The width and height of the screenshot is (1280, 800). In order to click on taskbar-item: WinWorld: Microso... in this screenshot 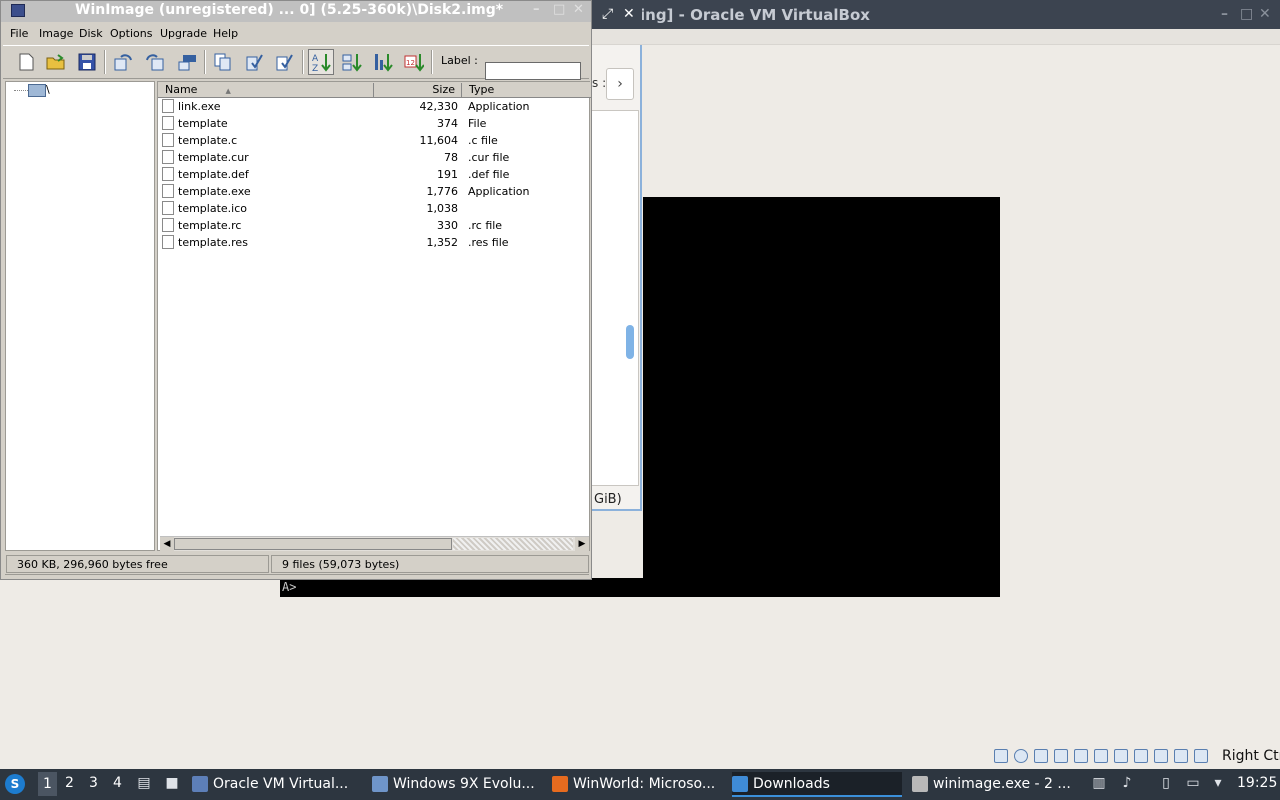, I will do `click(637, 784)`.